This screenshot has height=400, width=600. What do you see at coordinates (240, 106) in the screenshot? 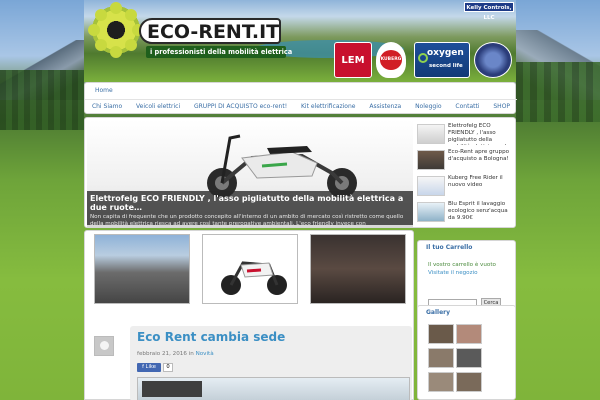
I see `nav-item-gruppi-di-acquisto: GRUPPI DI ACQUISTO eco-rent!` at bounding box center [240, 106].